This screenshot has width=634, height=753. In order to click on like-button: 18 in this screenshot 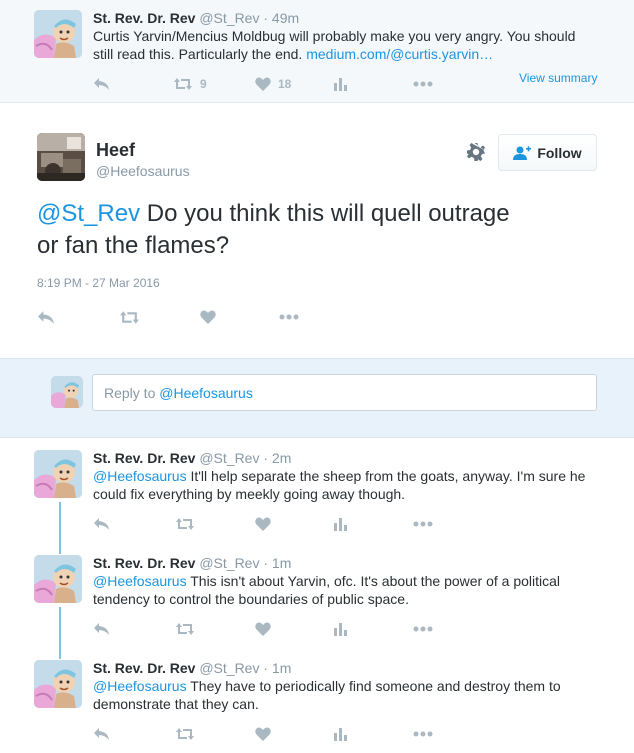, I will do `click(273, 84)`.